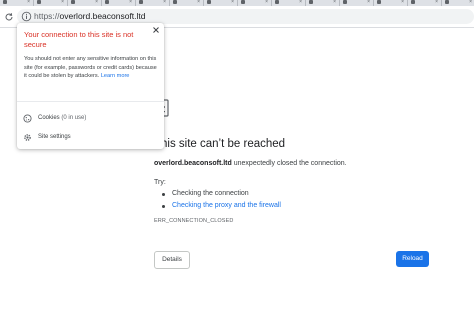 The height and width of the screenshot is (335, 474). I want to click on error-code: ERR_CONNECTION_CLOSED, so click(194, 221).